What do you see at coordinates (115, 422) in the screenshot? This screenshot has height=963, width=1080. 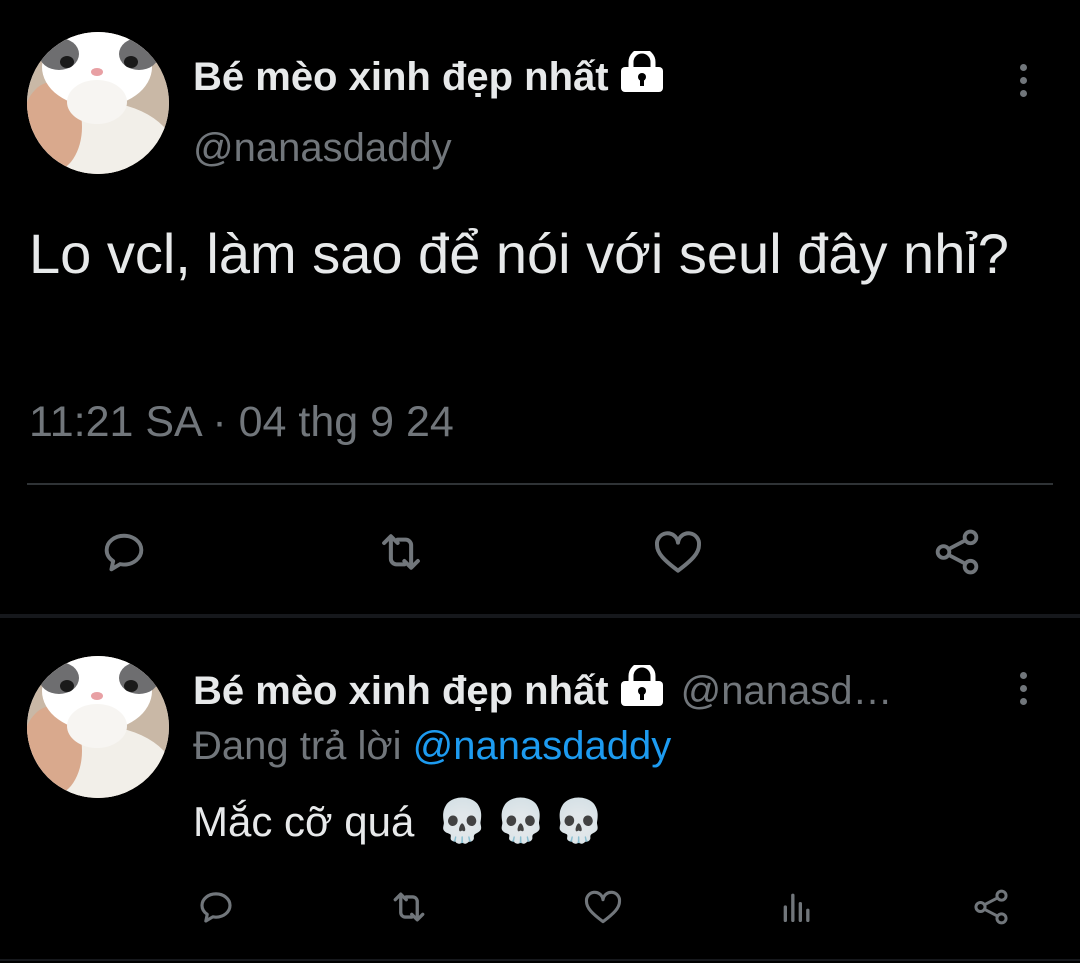 I see `tweet-time: 11:21 SA` at bounding box center [115, 422].